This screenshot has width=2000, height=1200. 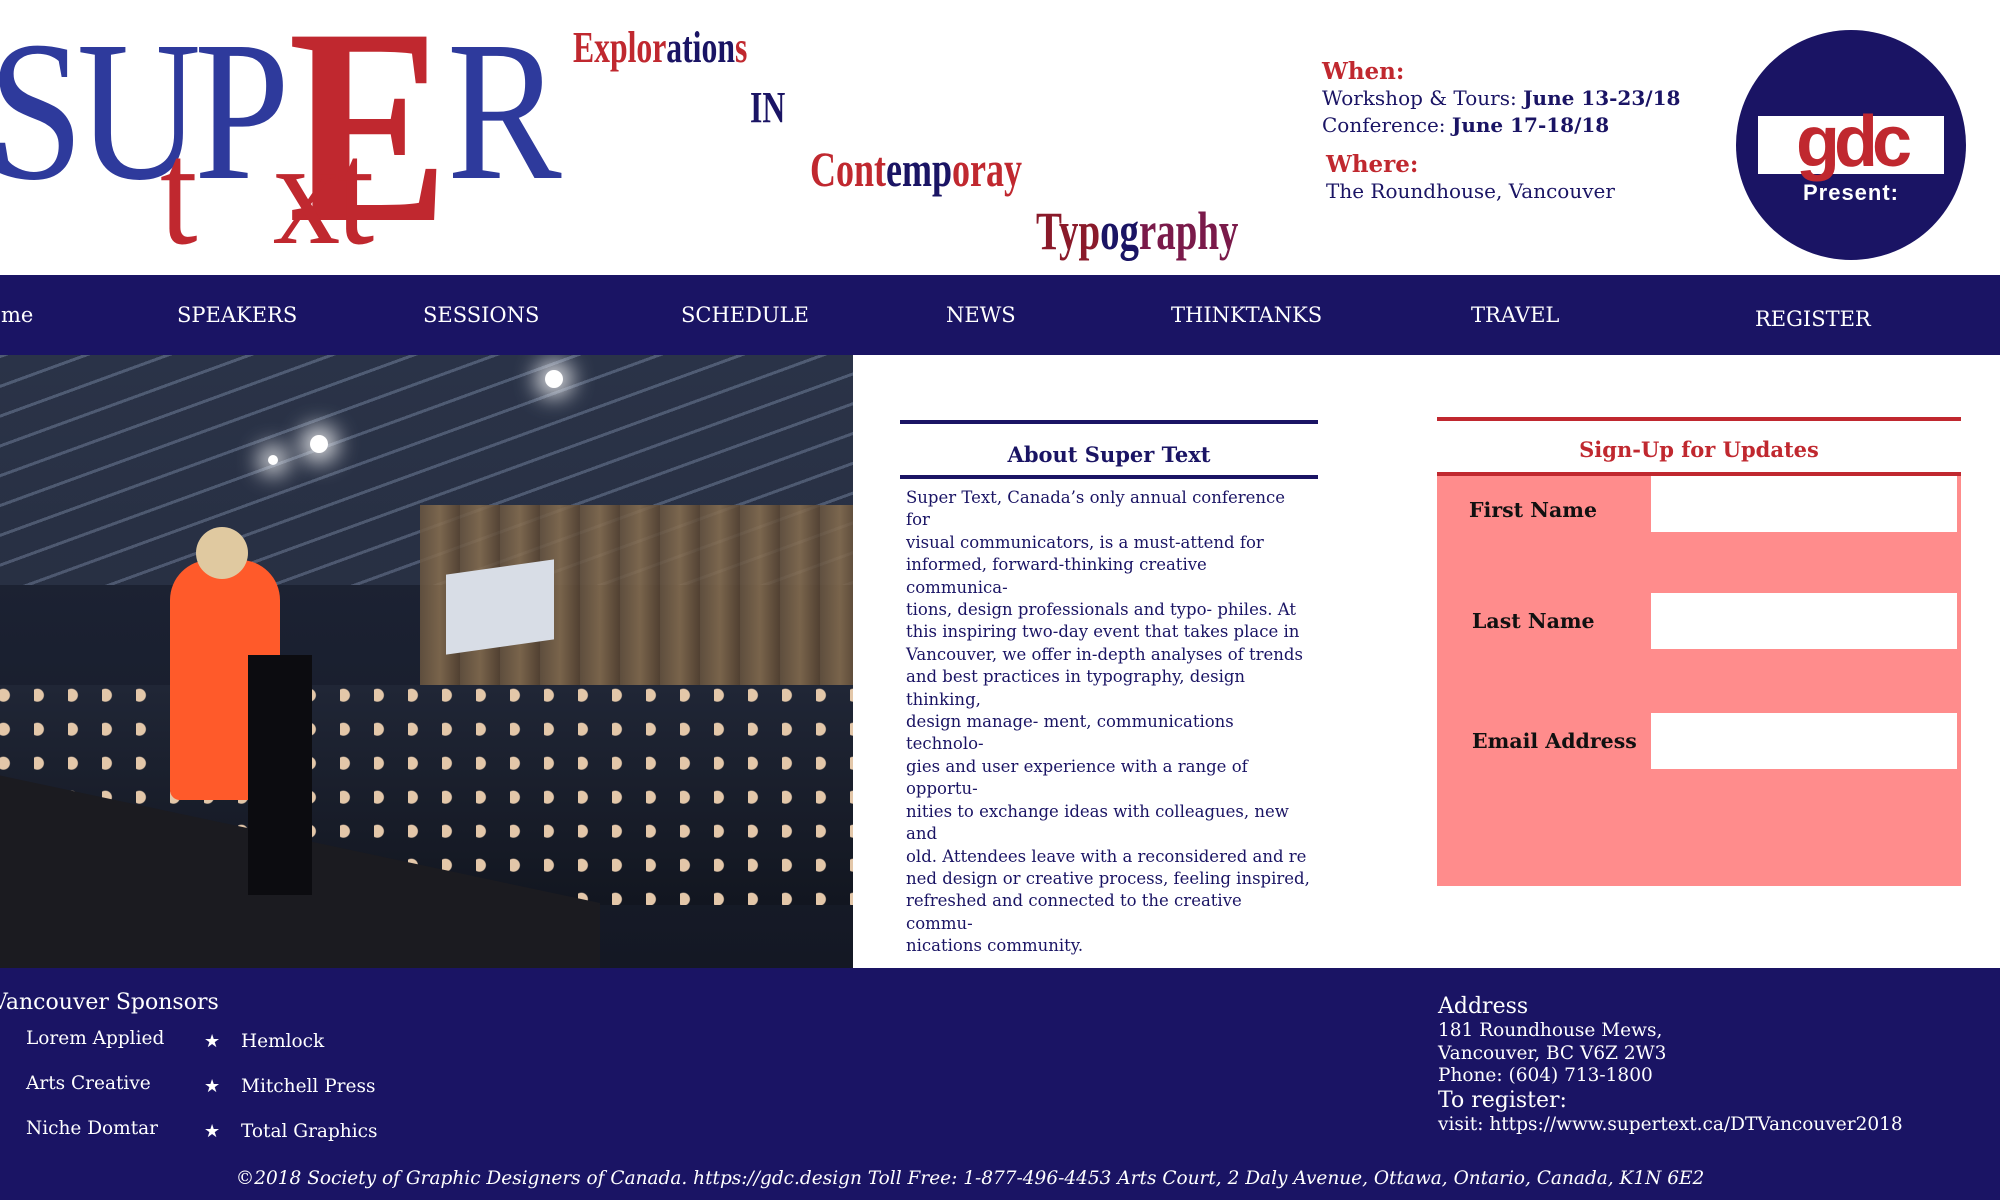 What do you see at coordinates (1804, 504) in the screenshot?
I see `first-name-field` at bounding box center [1804, 504].